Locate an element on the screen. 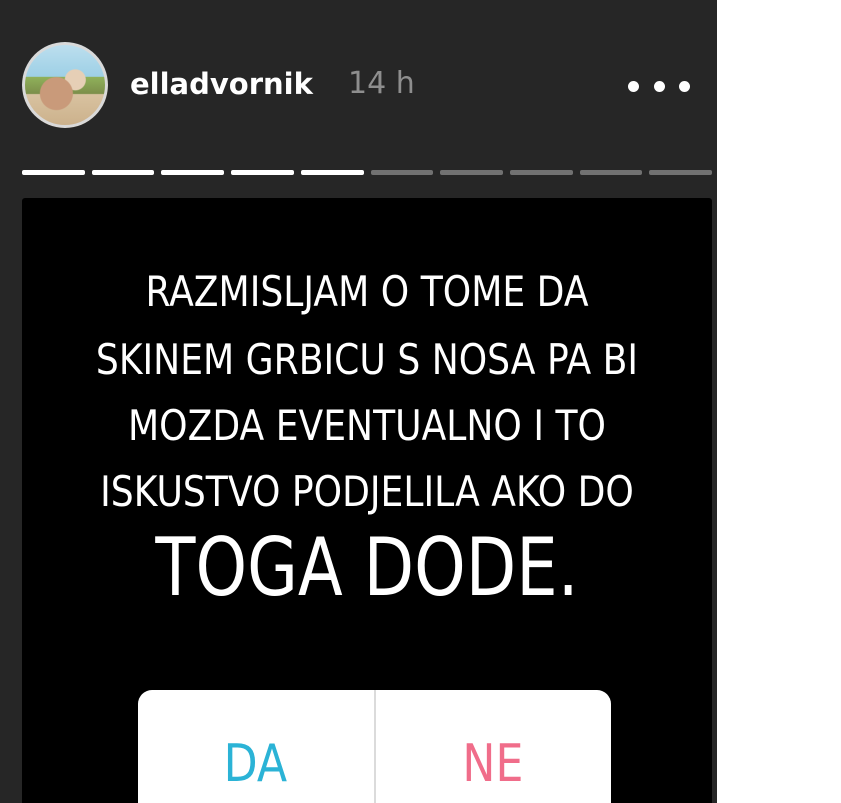 The image size is (841, 803). story-text-line: SKINEM GRBICU S NOSA PA BI is located at coordinates (367, 359).